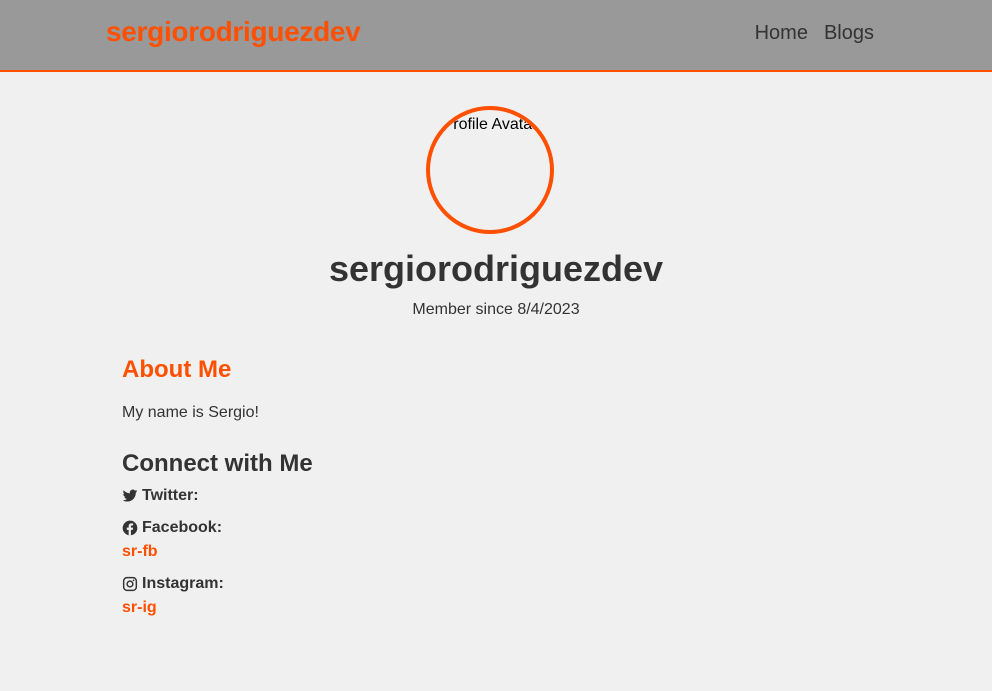  Describe the element at coordinates (177, 369) in the screenshot. I see `about-heading: About Me` at that location.